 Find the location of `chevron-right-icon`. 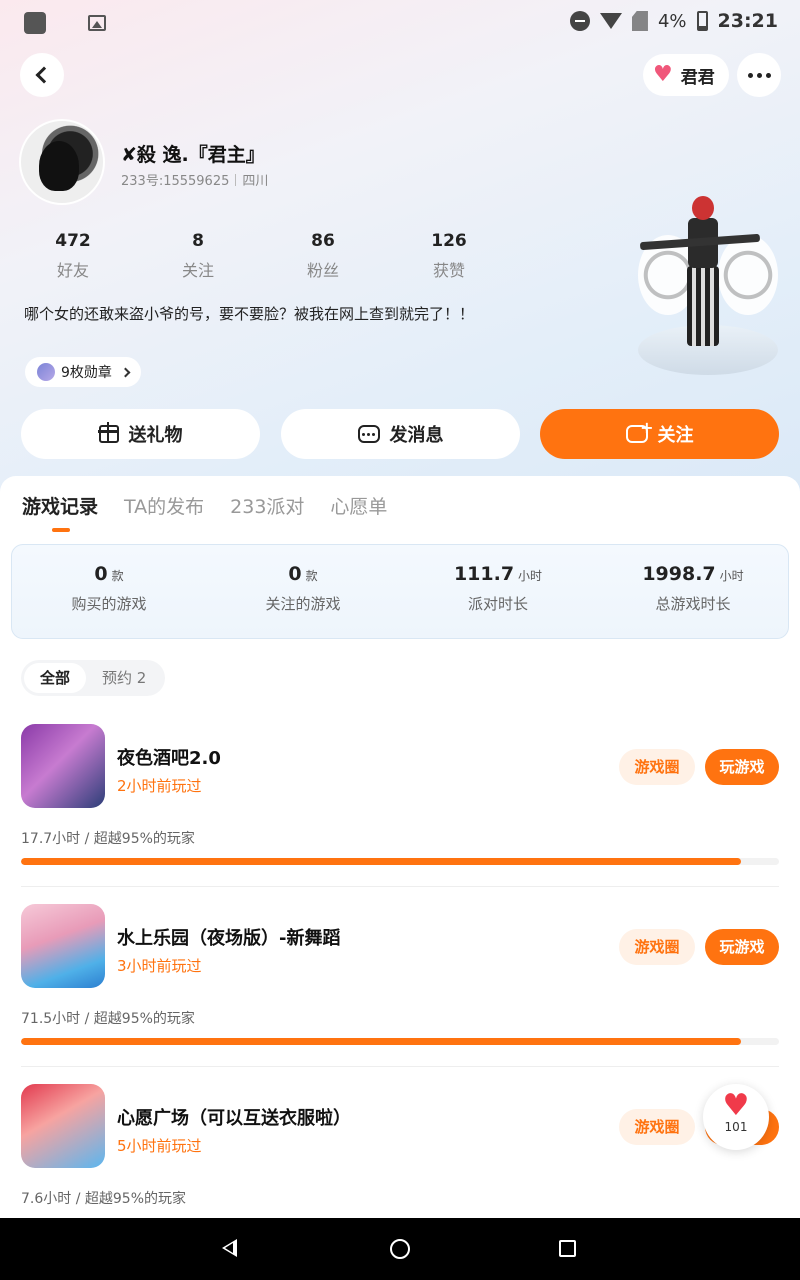

chevron-right-icon is located at coordinates (125, 372).